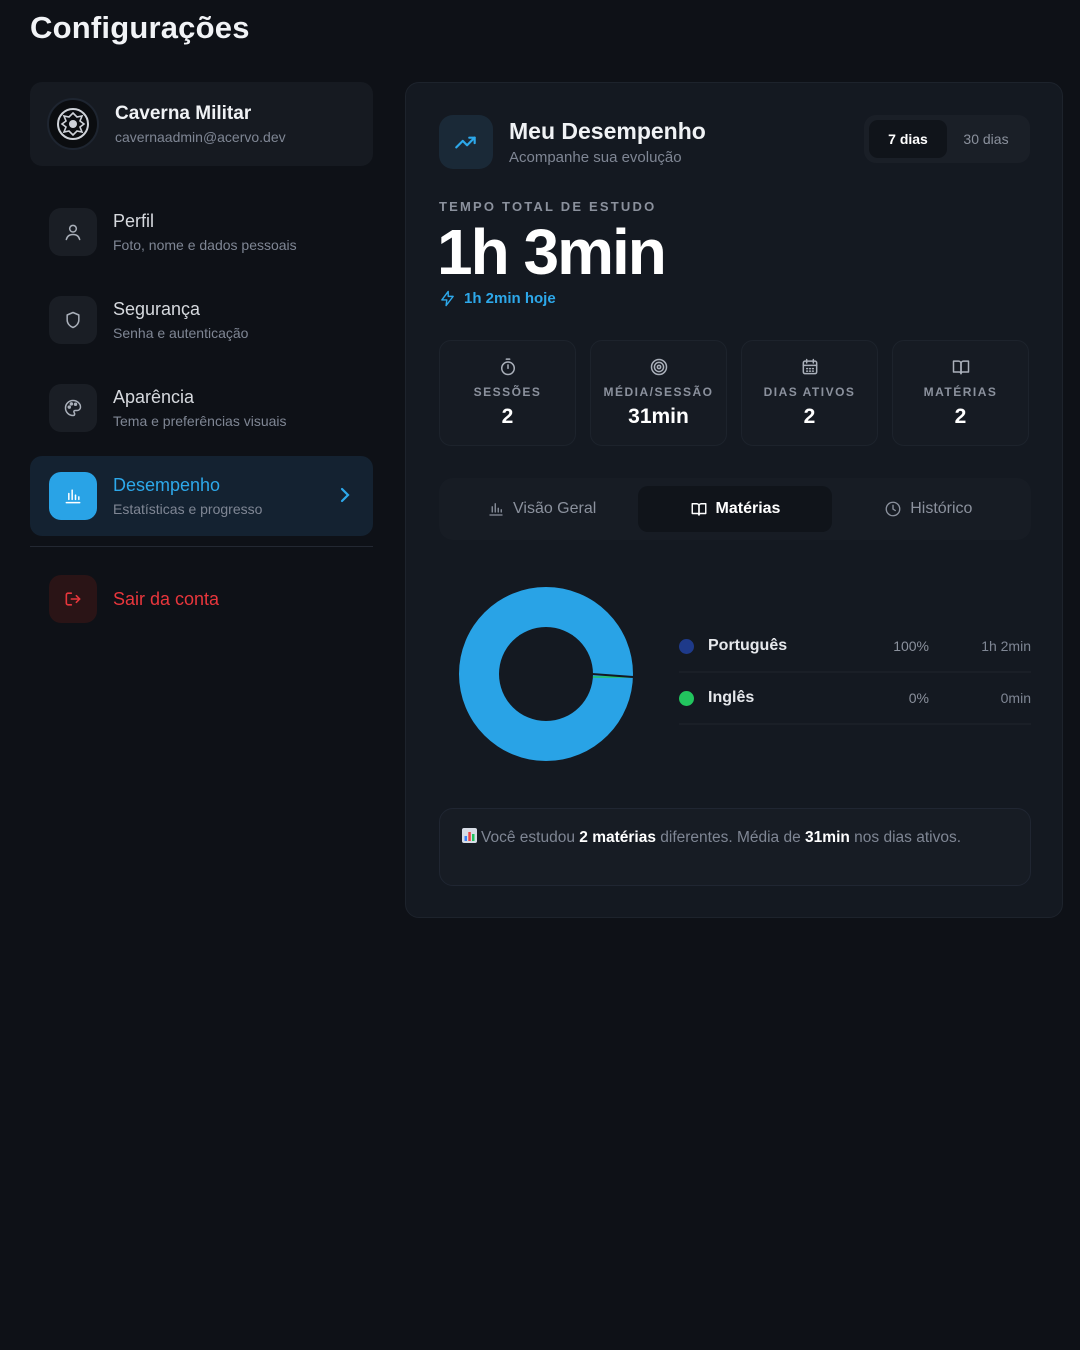 Image resolution: width=1080 pixels, height=1350 pixels. Describe the element at coordinates (447, 298) in the screenshot. I see `lightning-icon` at that location.